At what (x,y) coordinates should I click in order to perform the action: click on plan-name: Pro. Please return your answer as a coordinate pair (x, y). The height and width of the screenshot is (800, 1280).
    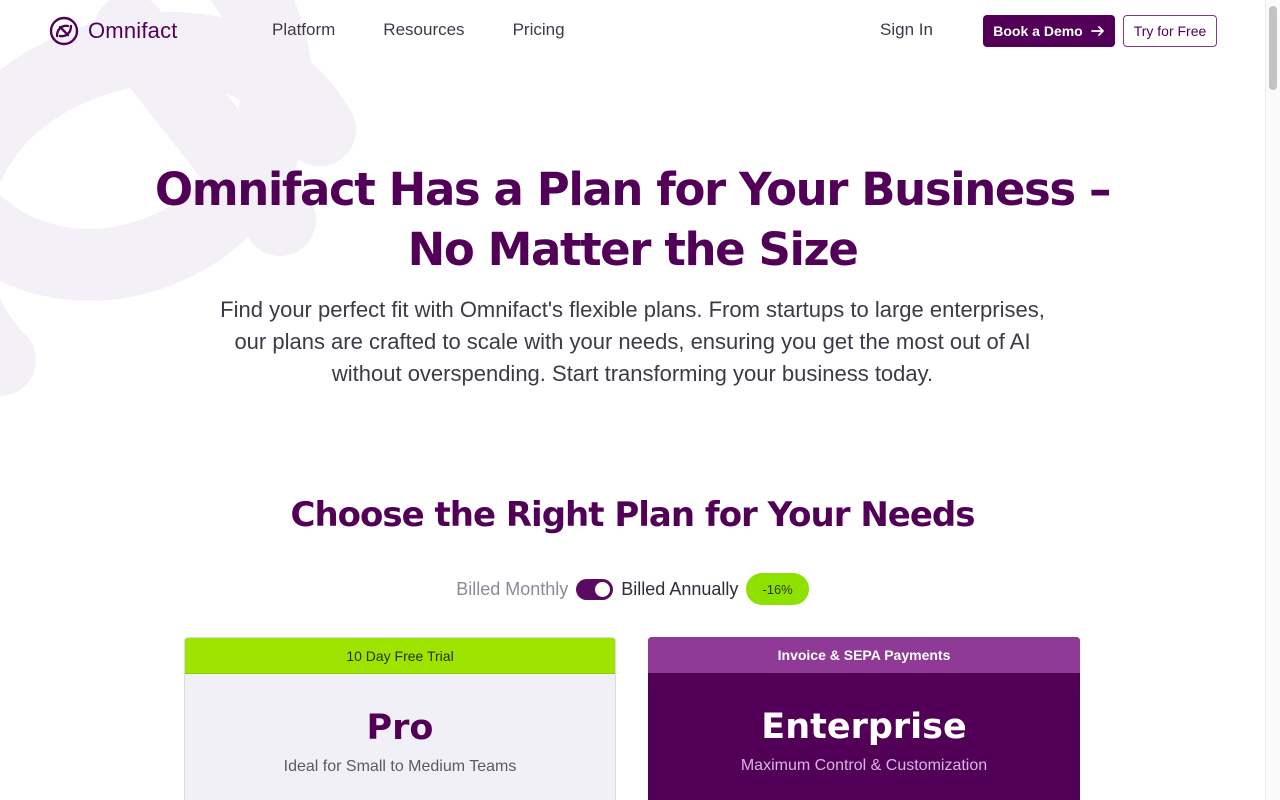
    Looking at the image, I should click on (400, 728).